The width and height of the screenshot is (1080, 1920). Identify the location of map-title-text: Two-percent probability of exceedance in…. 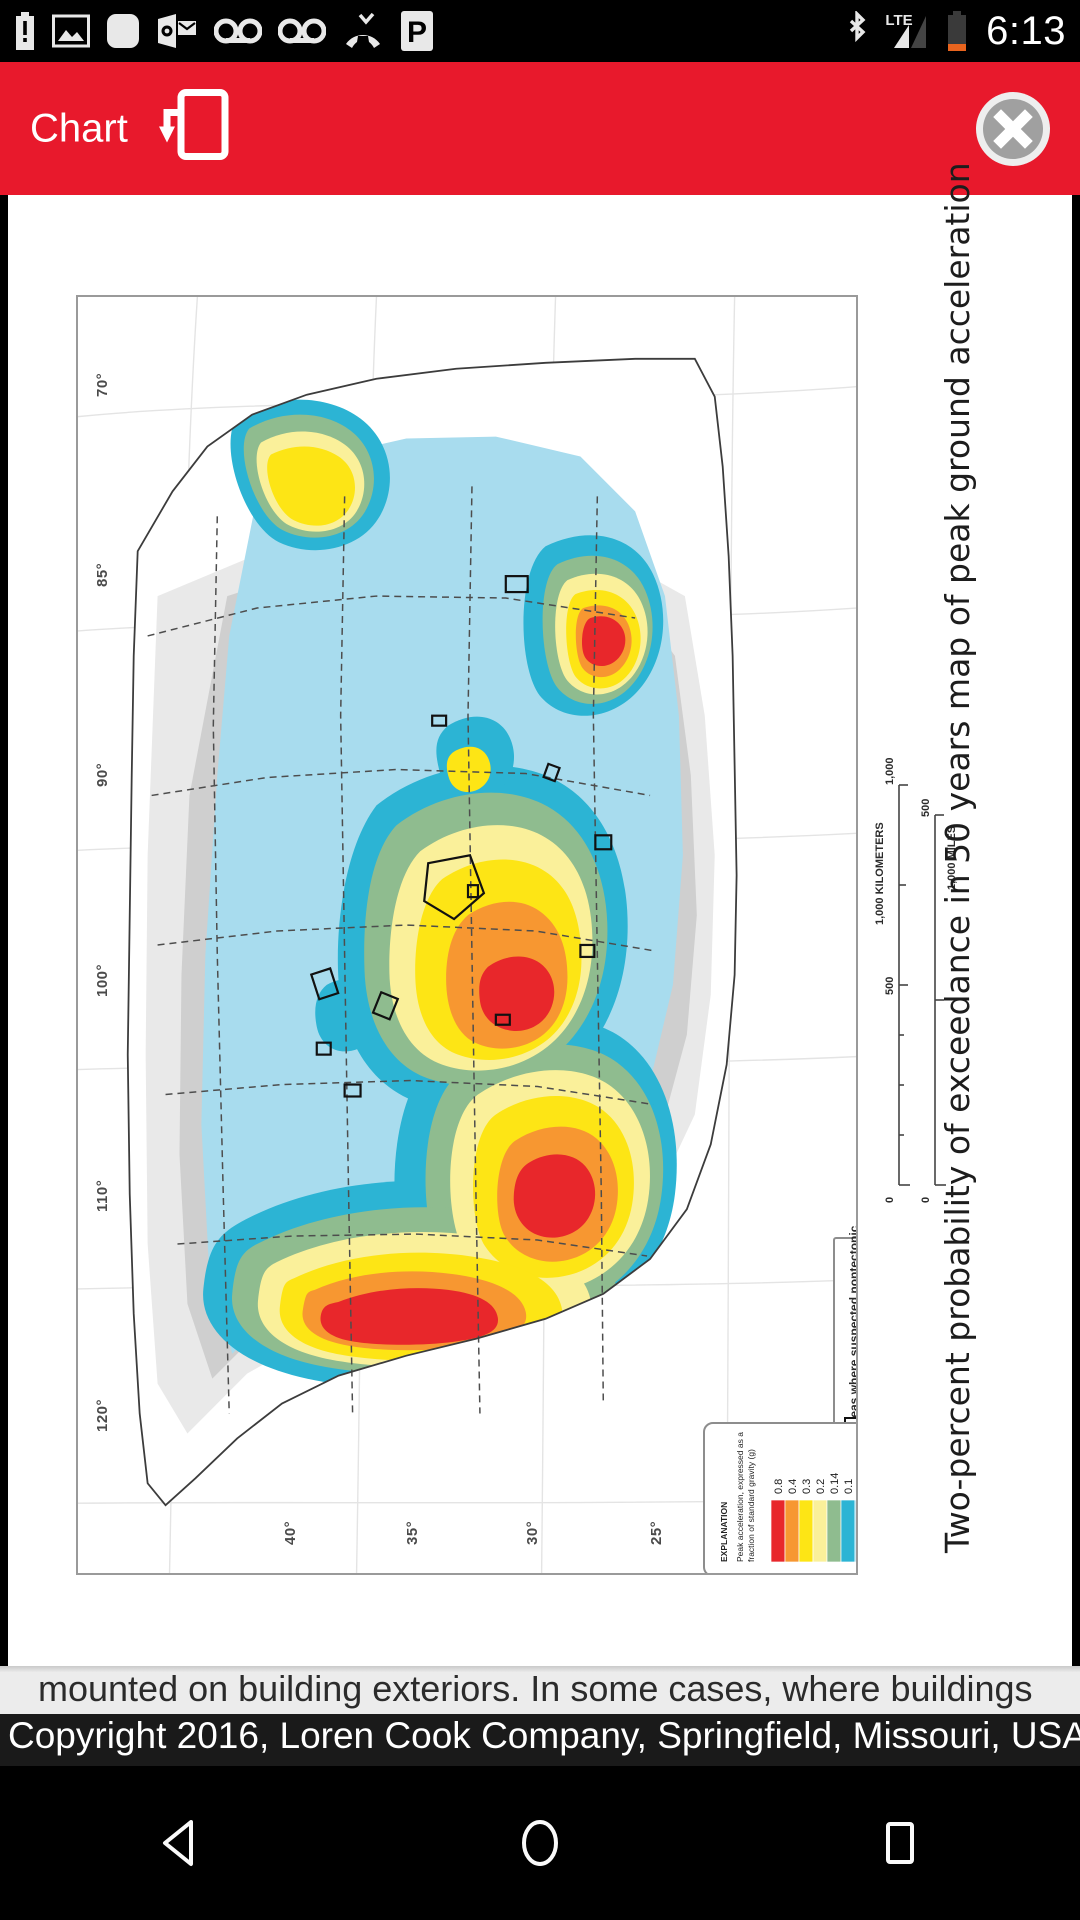
(957, 857).